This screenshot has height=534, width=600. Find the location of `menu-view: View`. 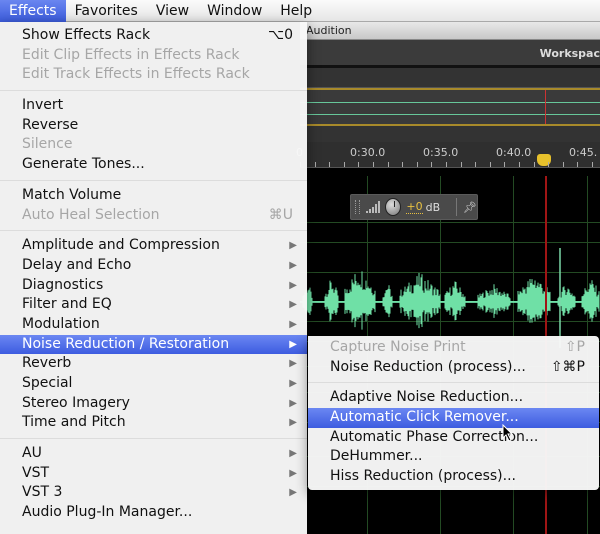

menu-view: View is located at coordinates (172, 11).